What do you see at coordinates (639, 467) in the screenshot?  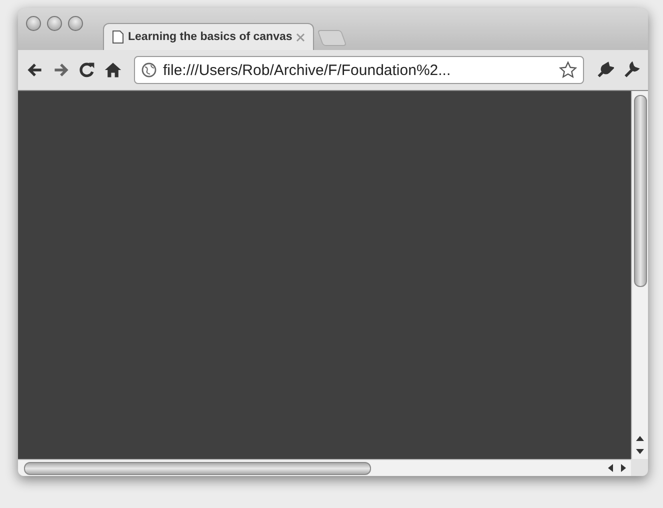 I see `resize-grip` at bounding box center [639, 467].